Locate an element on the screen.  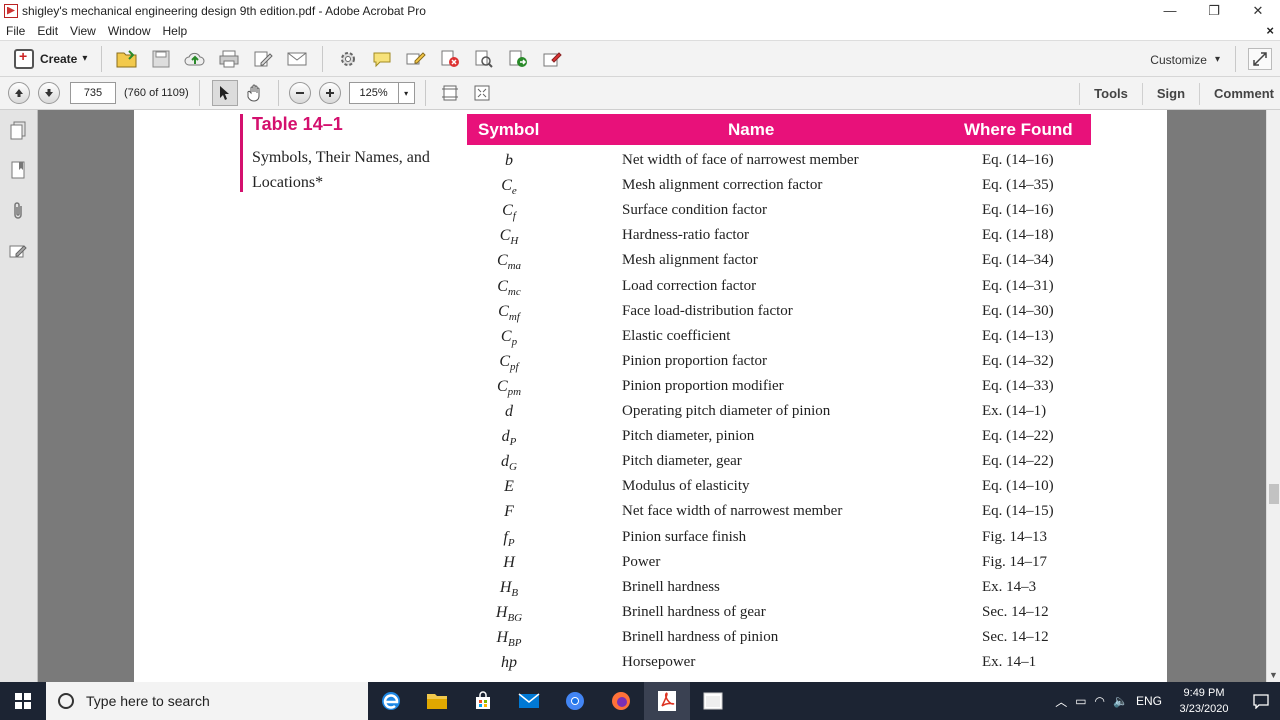
name-cell: Brinell hardness is located at coordinates (671, 586).